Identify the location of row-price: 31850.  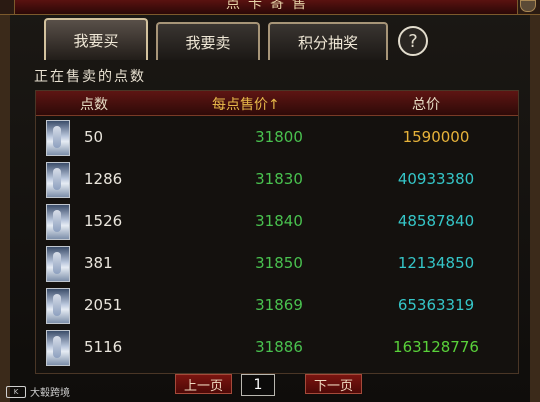
(279, 263).